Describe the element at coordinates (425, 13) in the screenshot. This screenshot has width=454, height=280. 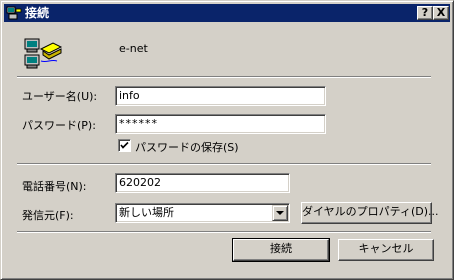
I see `help-button: ?` at that location.